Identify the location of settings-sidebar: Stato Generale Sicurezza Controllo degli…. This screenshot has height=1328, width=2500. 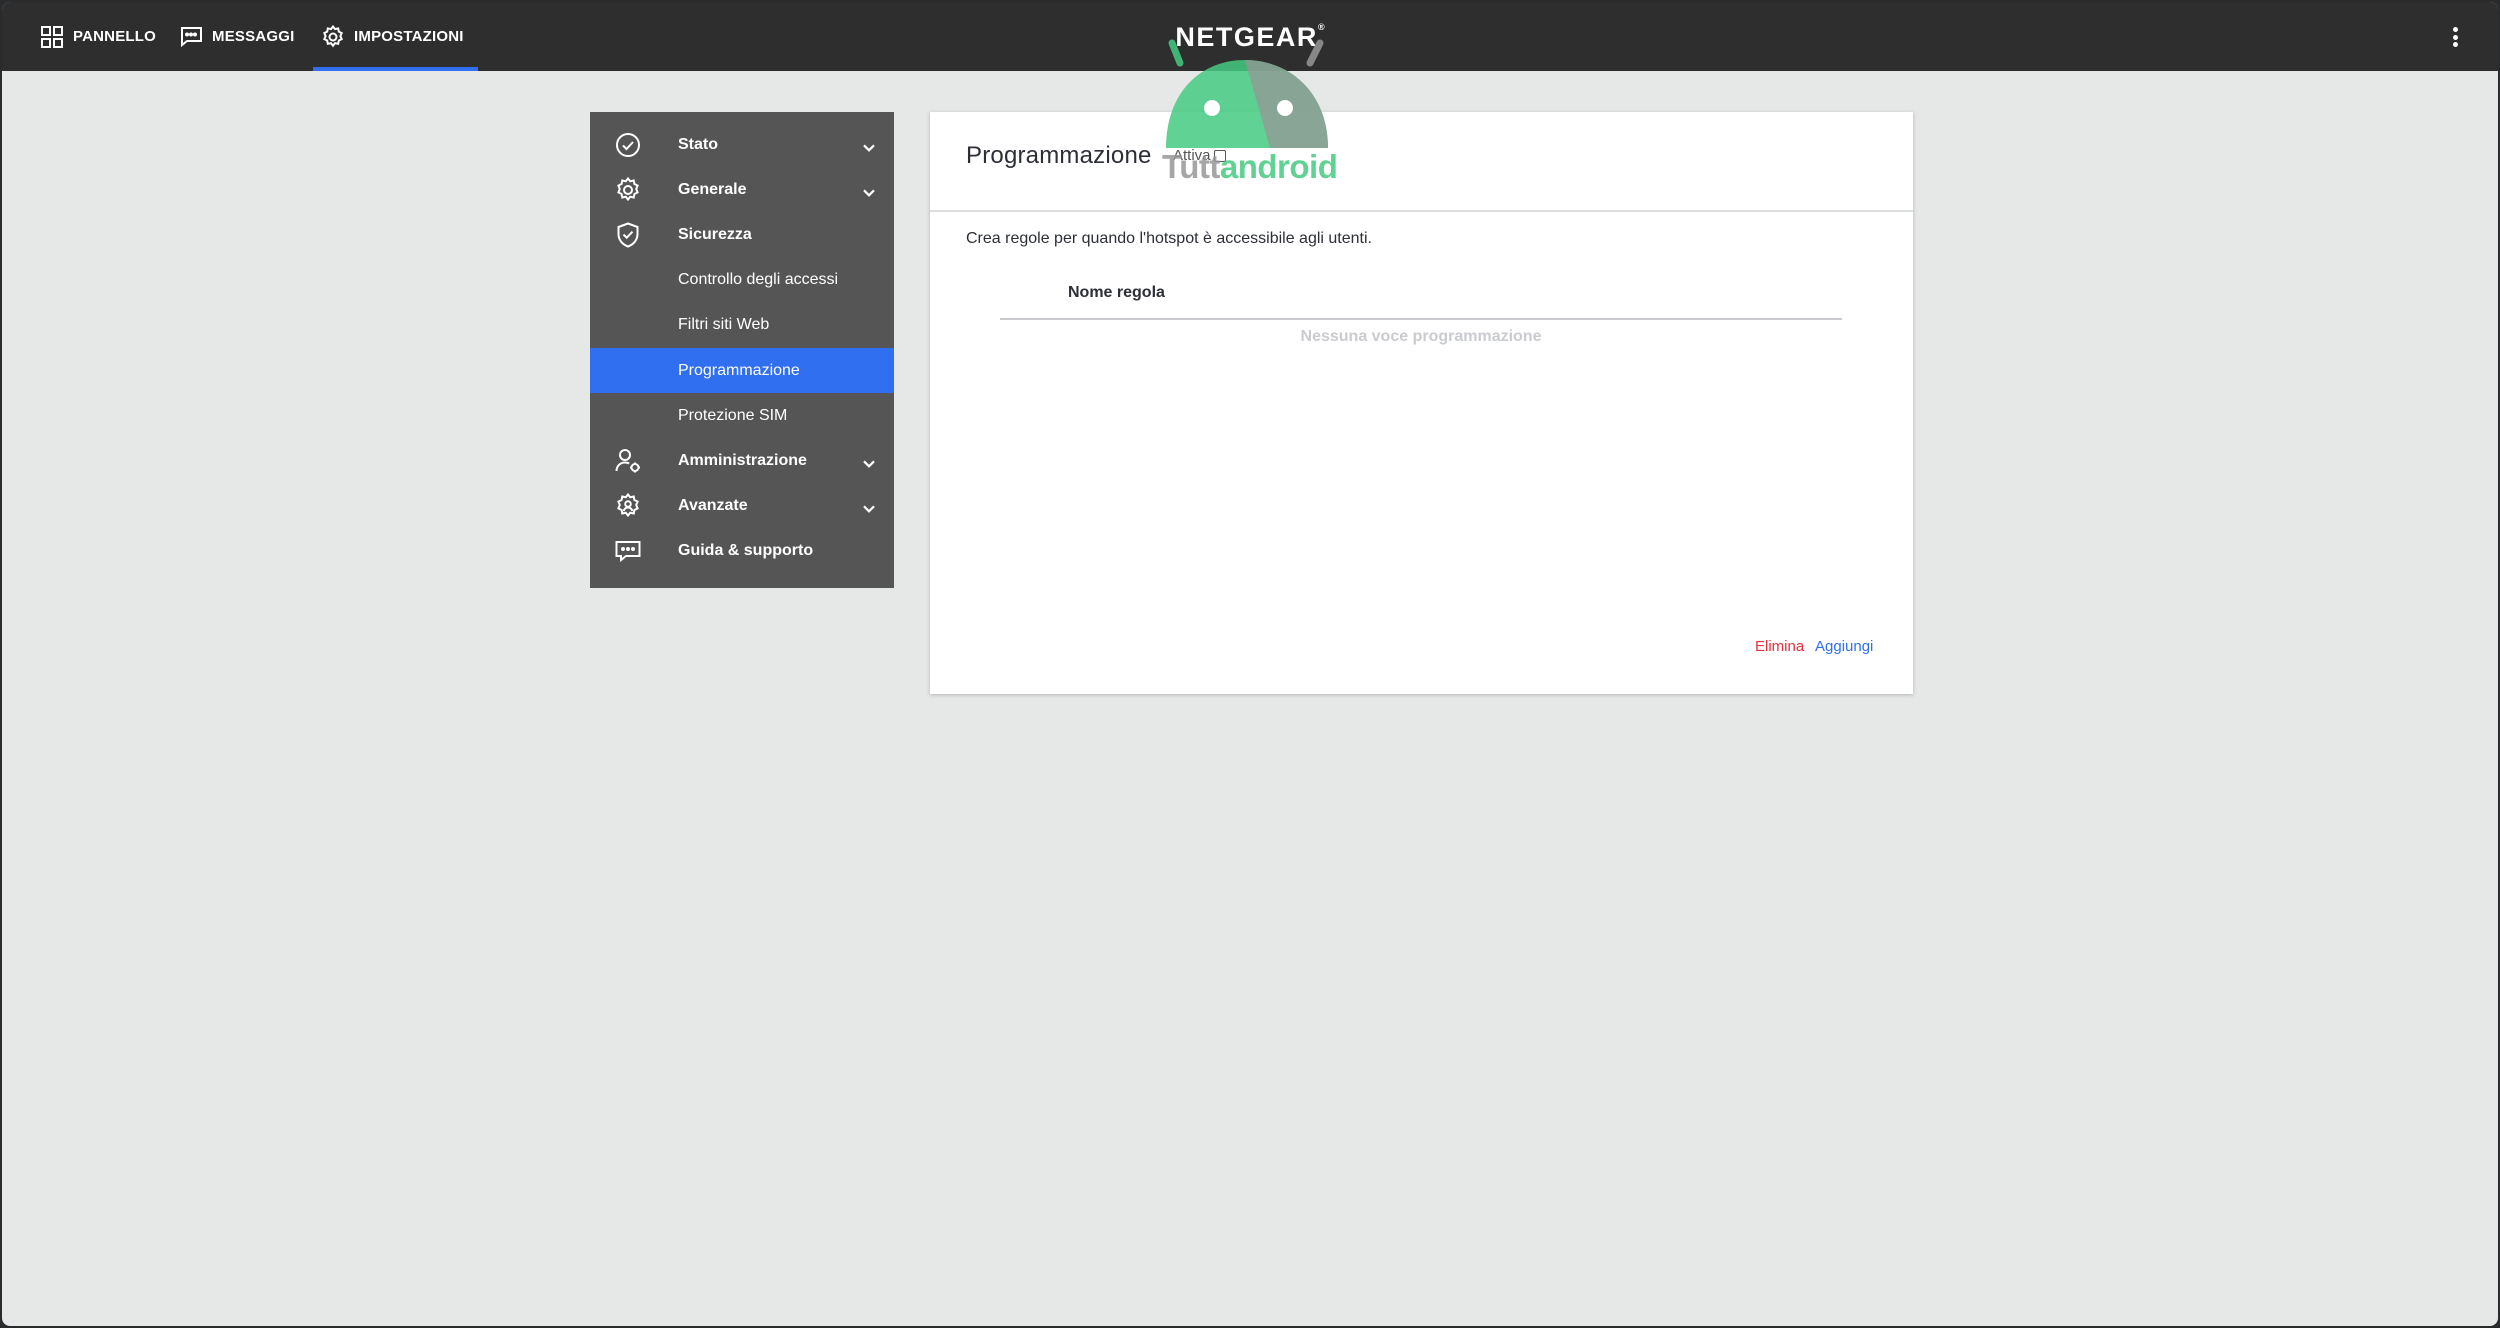
(742, 350).